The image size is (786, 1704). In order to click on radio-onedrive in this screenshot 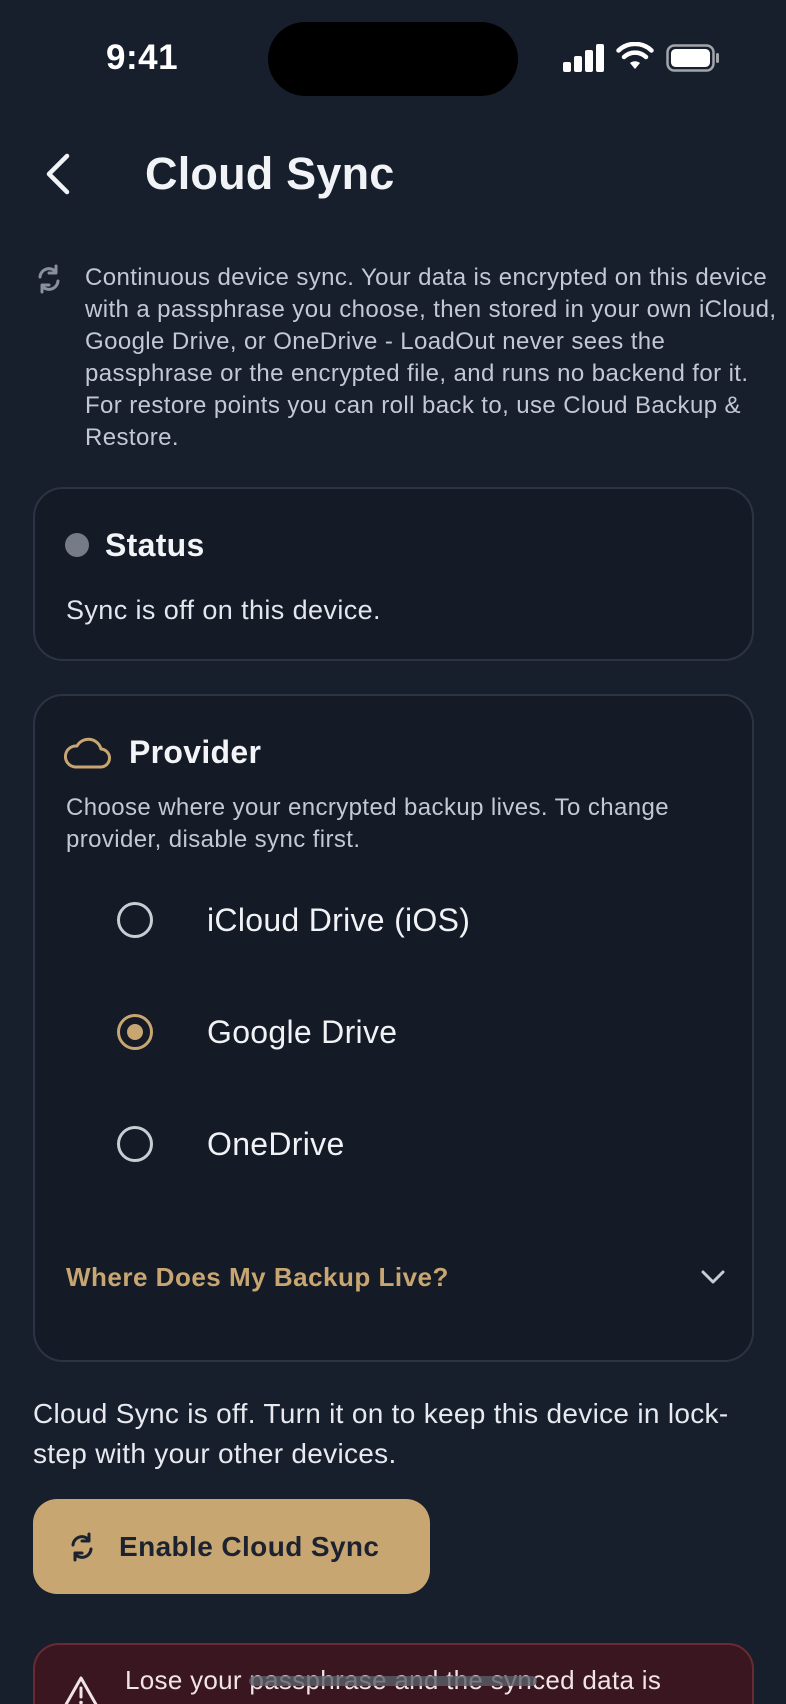, I will do `click(135, 1144)`.